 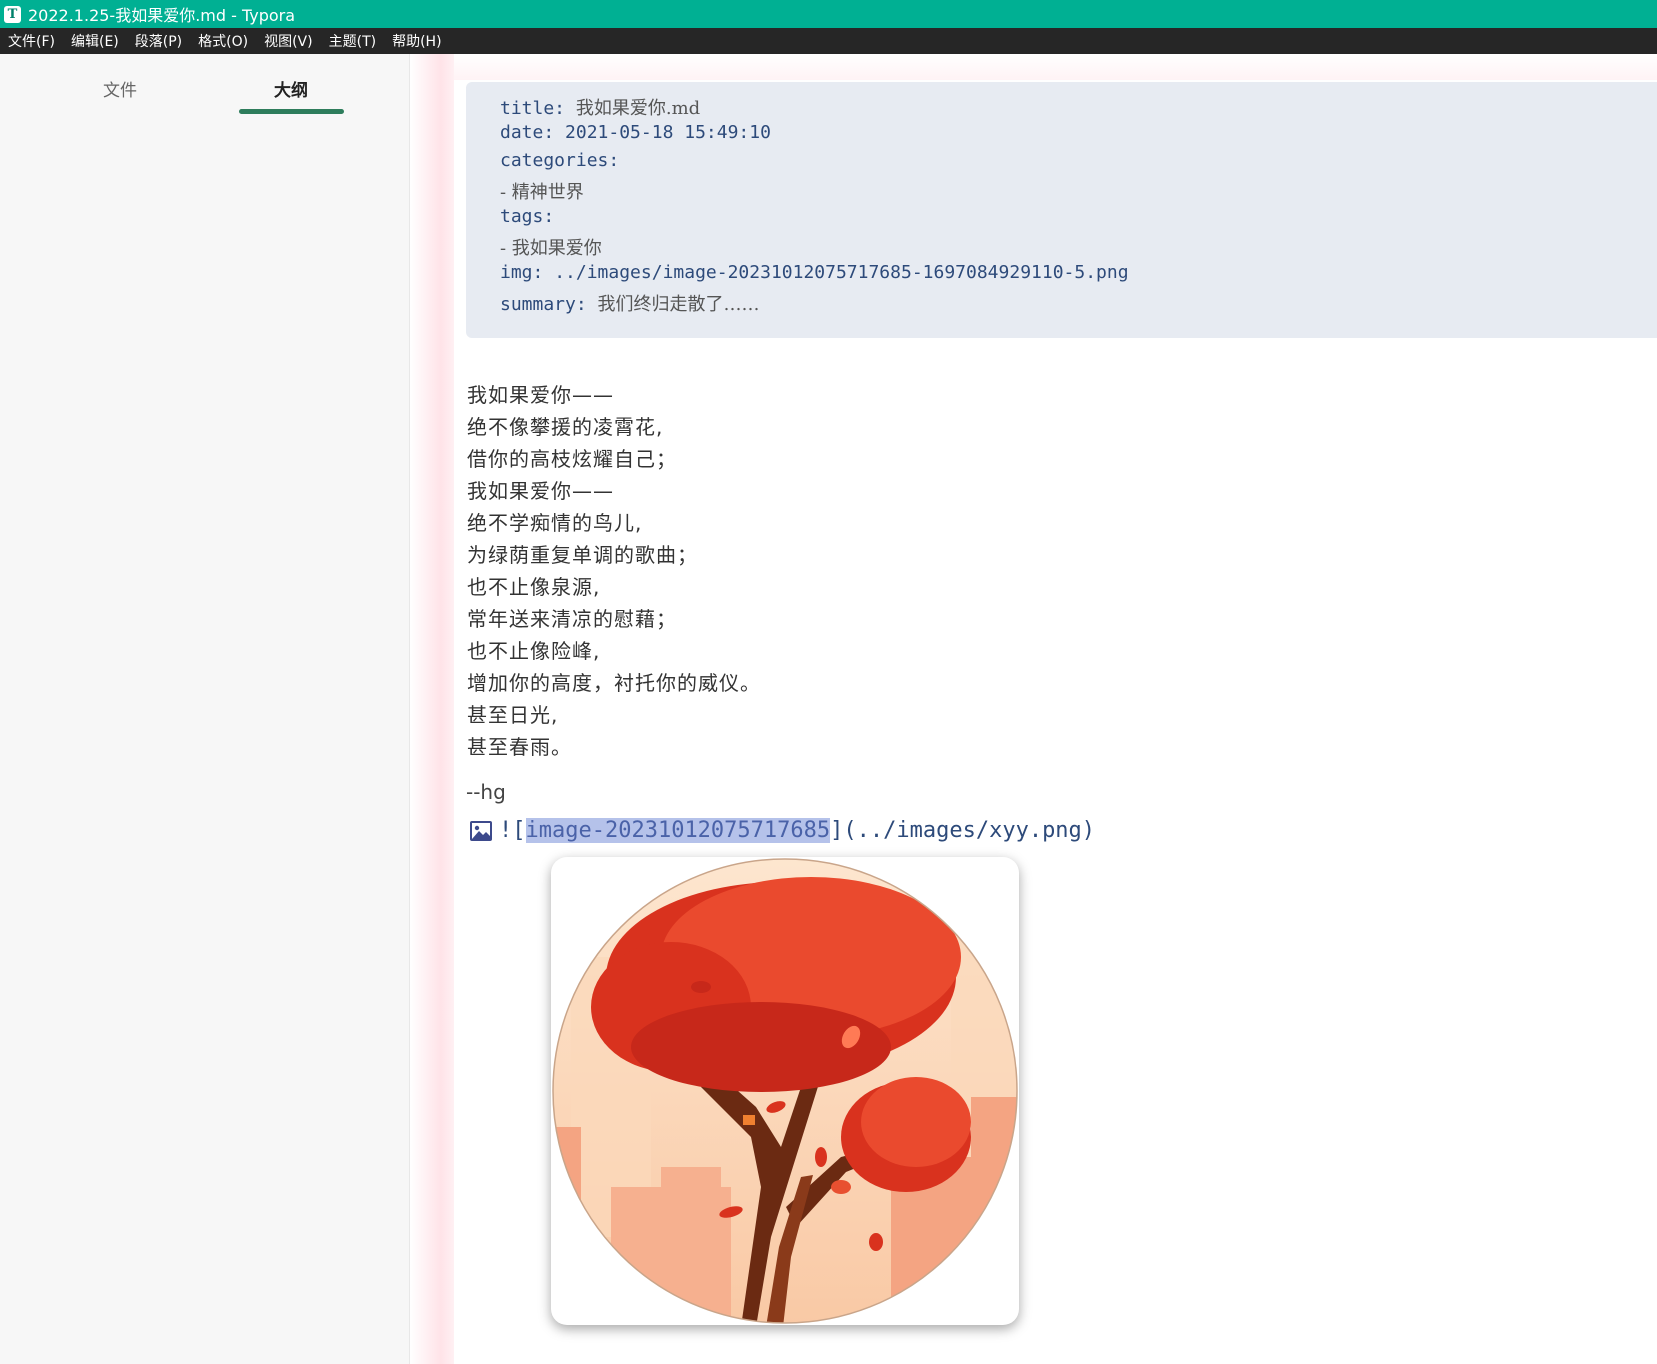 I want to click on signature: --hg, so click(x=486, y=792).